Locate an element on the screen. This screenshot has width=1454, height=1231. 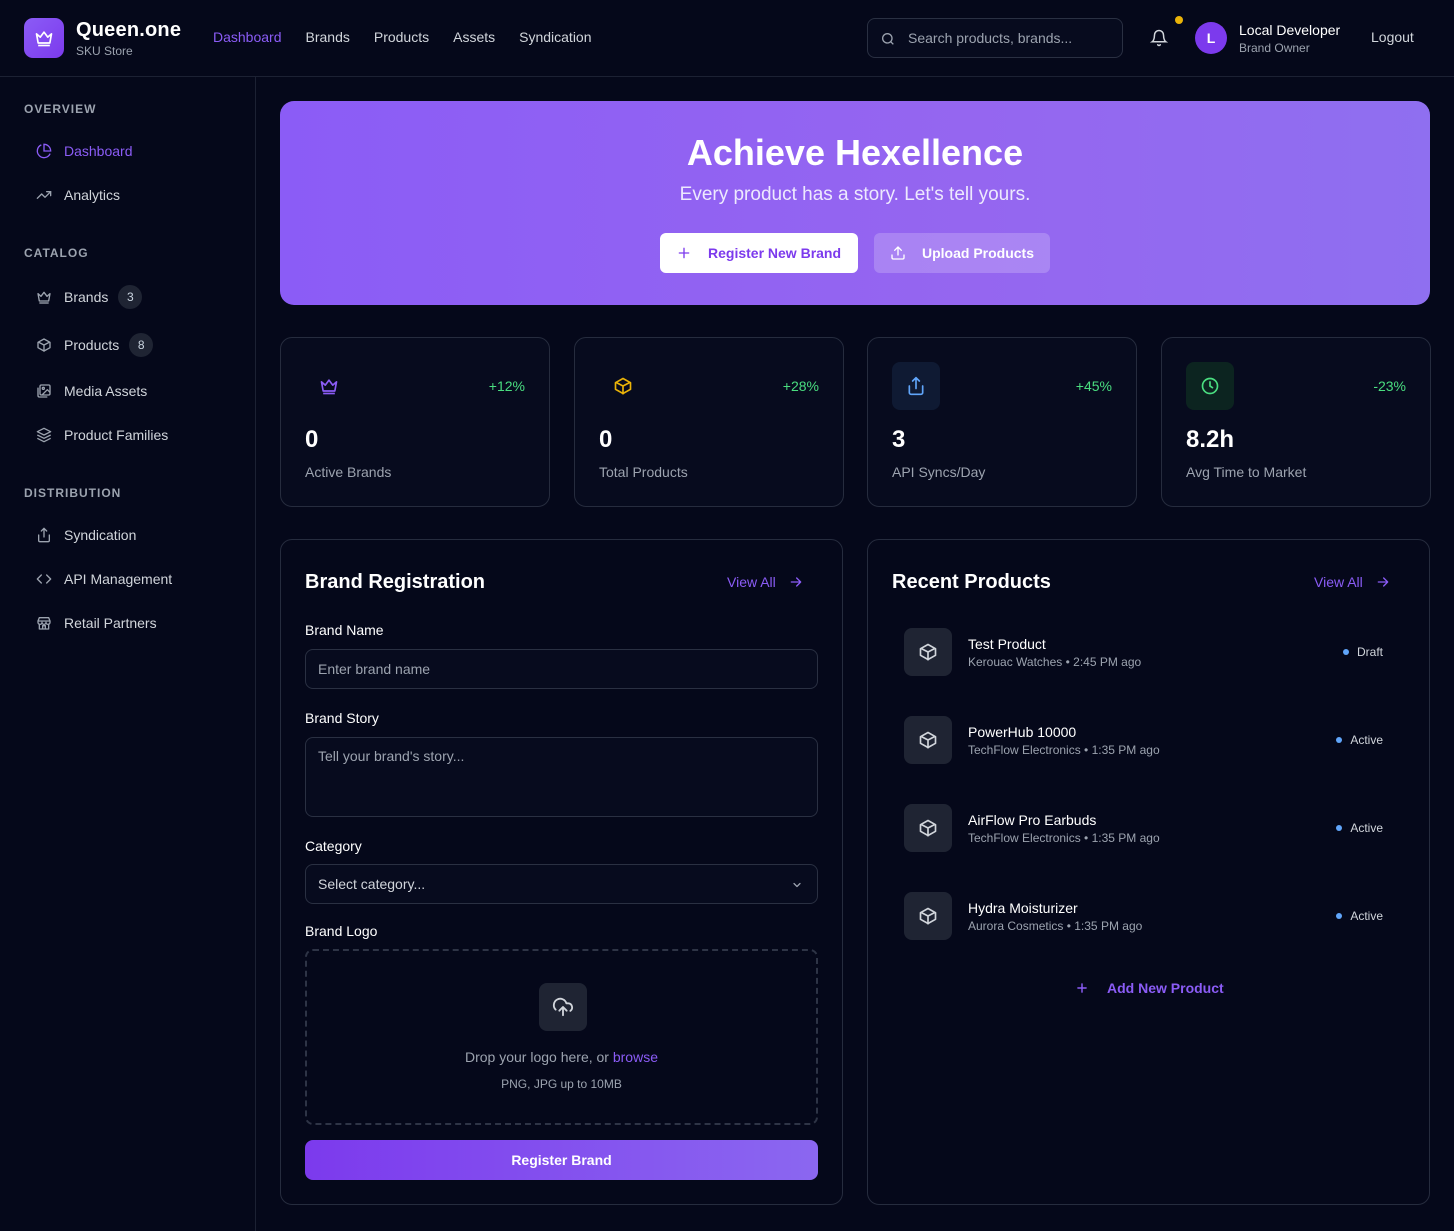
sidebar-item-media-assets: Media Assets is located at coordinates (128, 391).